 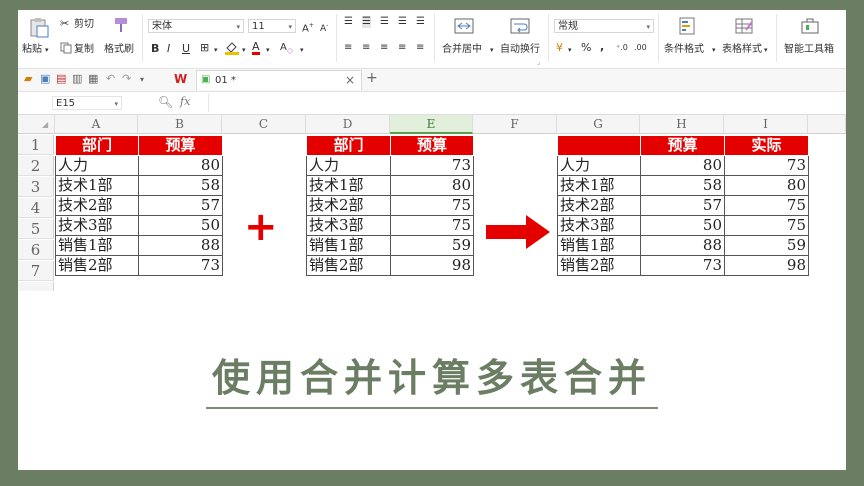 What do you see at coordinates (47, 50) in the screenshot?
I see `paste-dropdown-icon: ▾` at bounding box center [47, 50].